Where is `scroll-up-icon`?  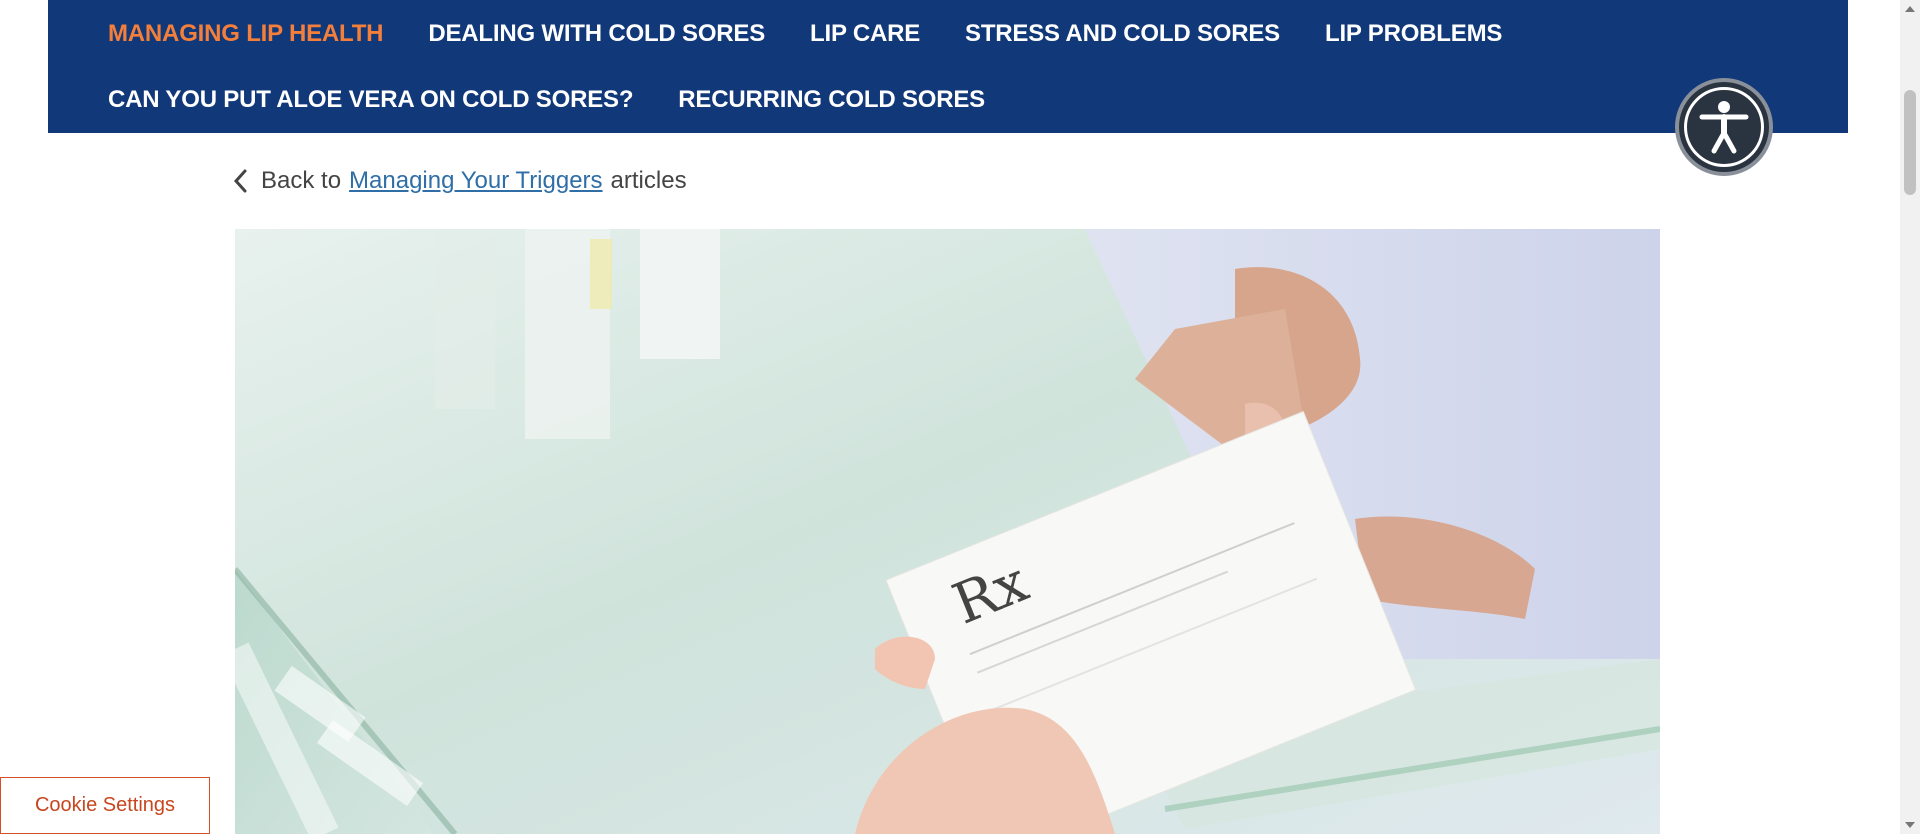
scroll-up-icon is located at coordinates (1910, 9).